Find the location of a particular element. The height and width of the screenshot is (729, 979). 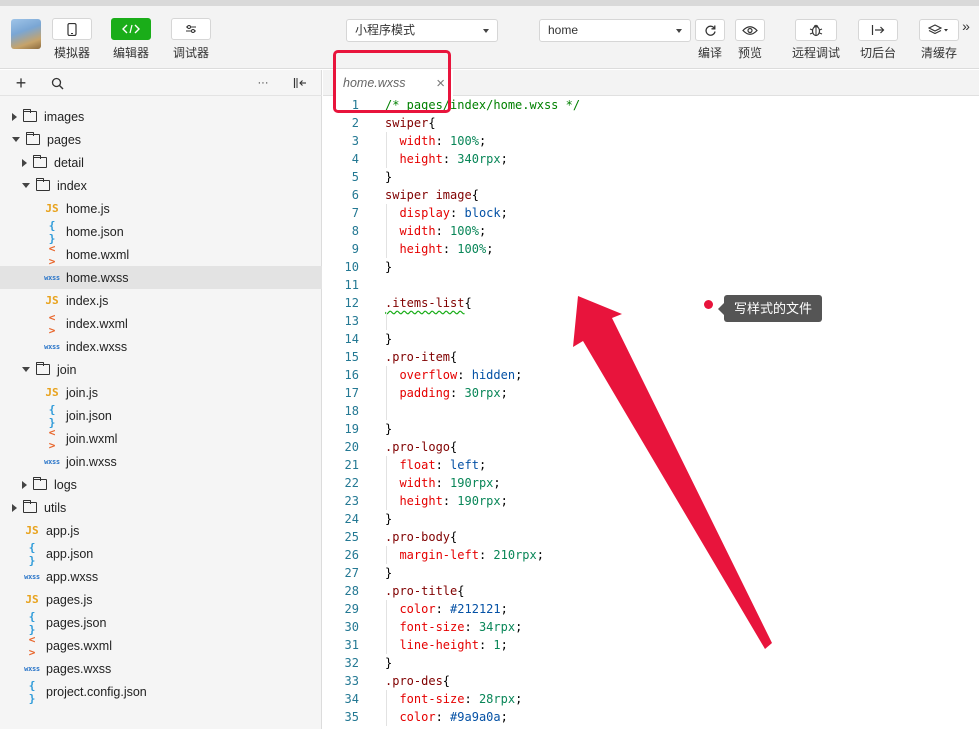

code-line: 10} is located at coordinates (651, 267).